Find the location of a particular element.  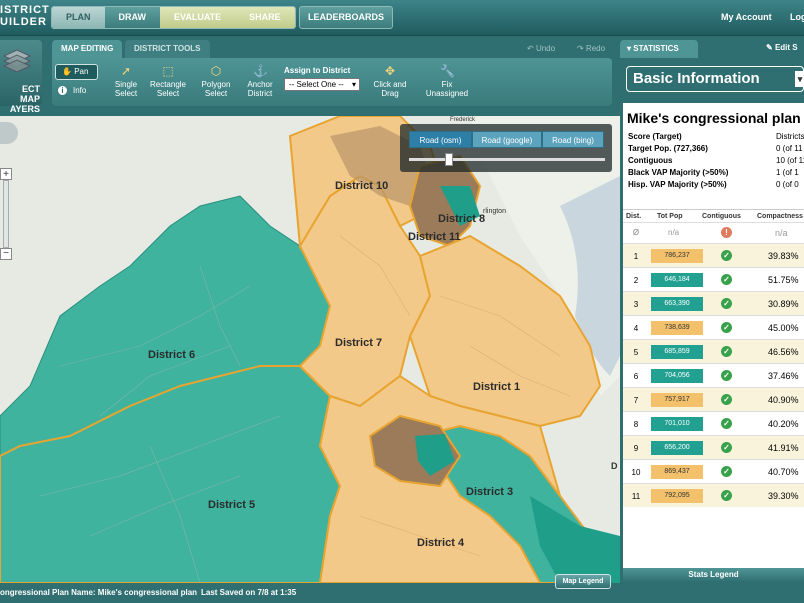

table-row: 4 738,639 ✓ 45.00% is located at coordinates (713, 327).